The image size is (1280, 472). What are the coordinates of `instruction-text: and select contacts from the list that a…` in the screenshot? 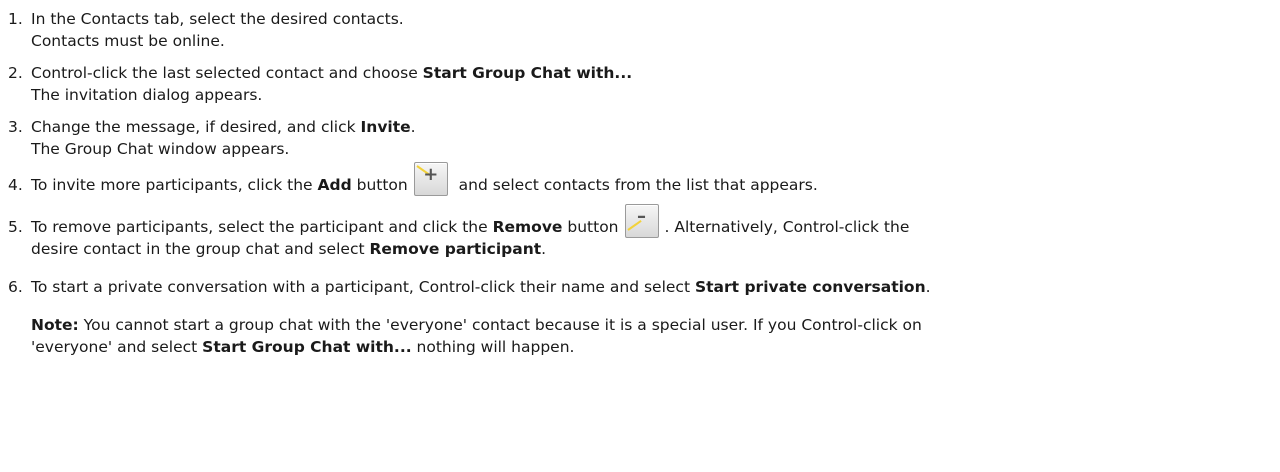 It's located at (635, 185).